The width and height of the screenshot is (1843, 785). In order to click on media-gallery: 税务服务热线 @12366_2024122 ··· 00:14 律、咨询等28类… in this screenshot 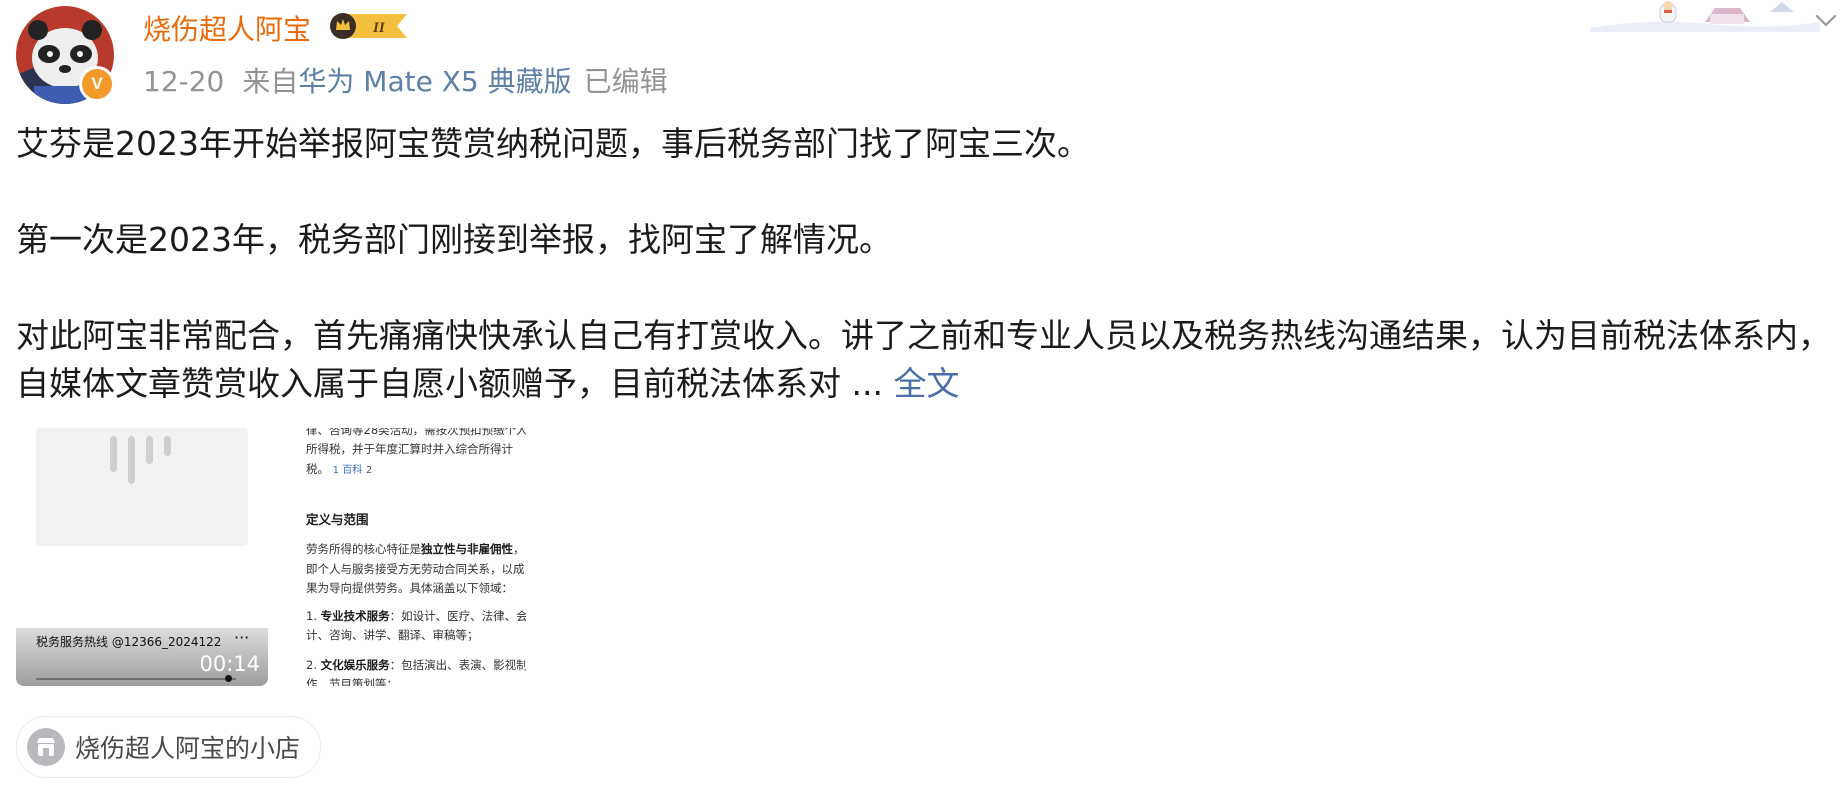, I will do `click(271, 557)`.